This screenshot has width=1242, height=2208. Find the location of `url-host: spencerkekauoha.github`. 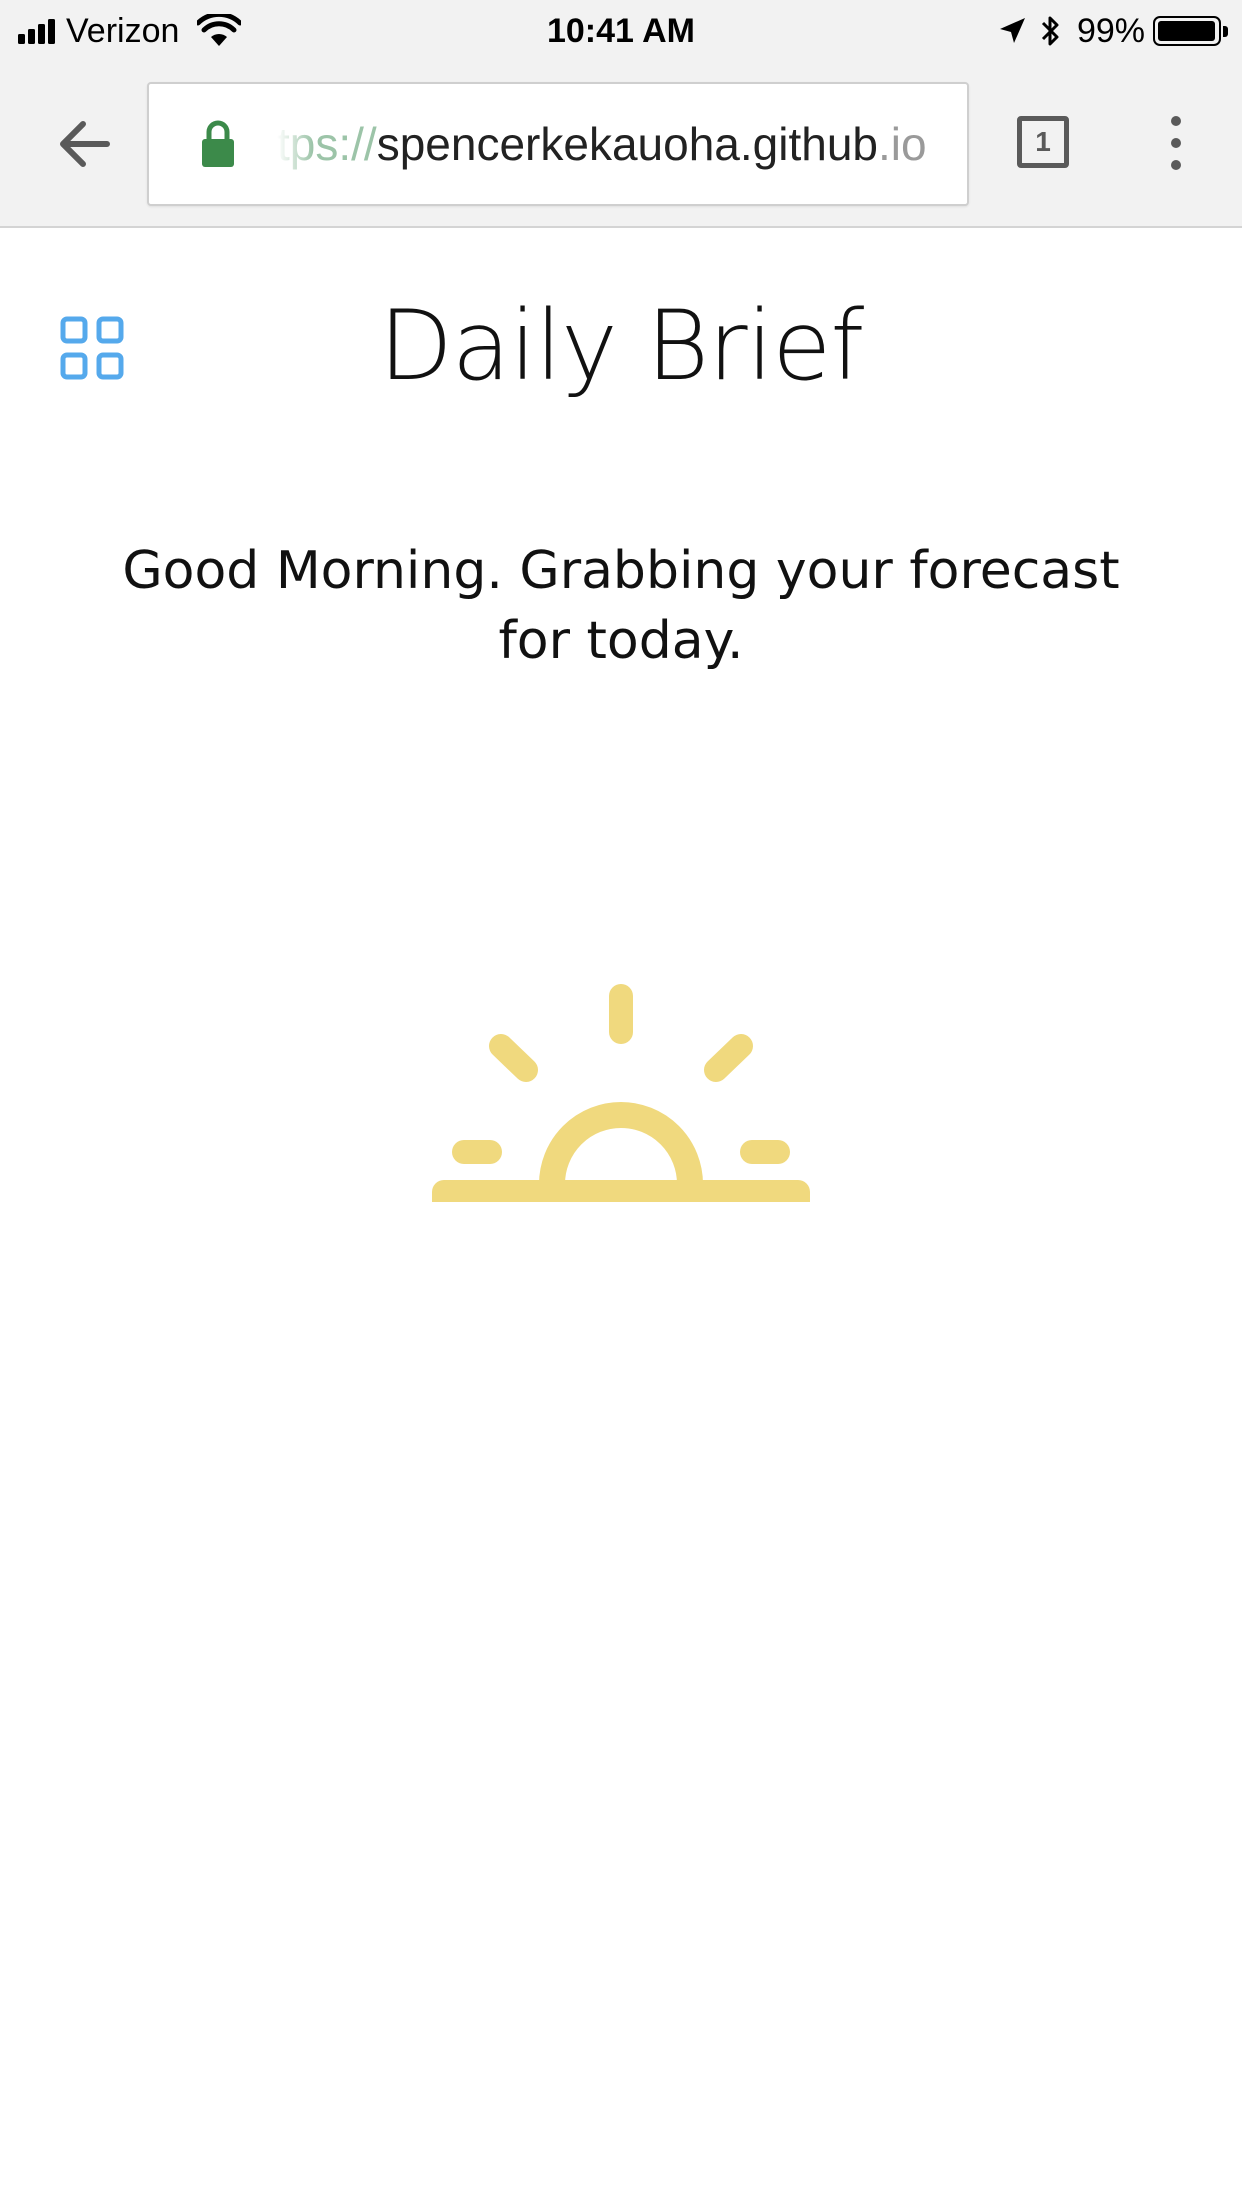

url-host: spencerkekauoha.github is located at coordinates (627, 144).